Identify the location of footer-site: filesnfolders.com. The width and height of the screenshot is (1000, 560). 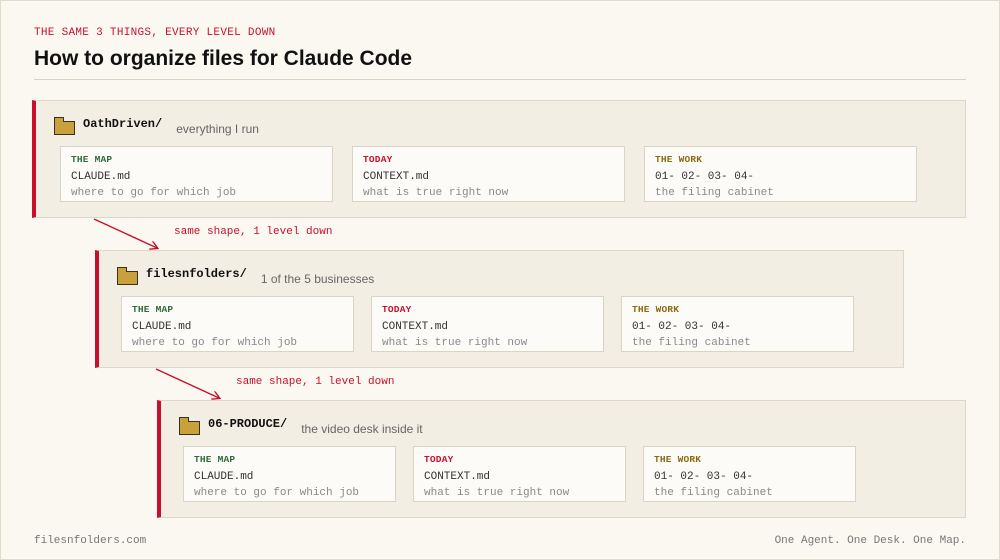
(90, 541).